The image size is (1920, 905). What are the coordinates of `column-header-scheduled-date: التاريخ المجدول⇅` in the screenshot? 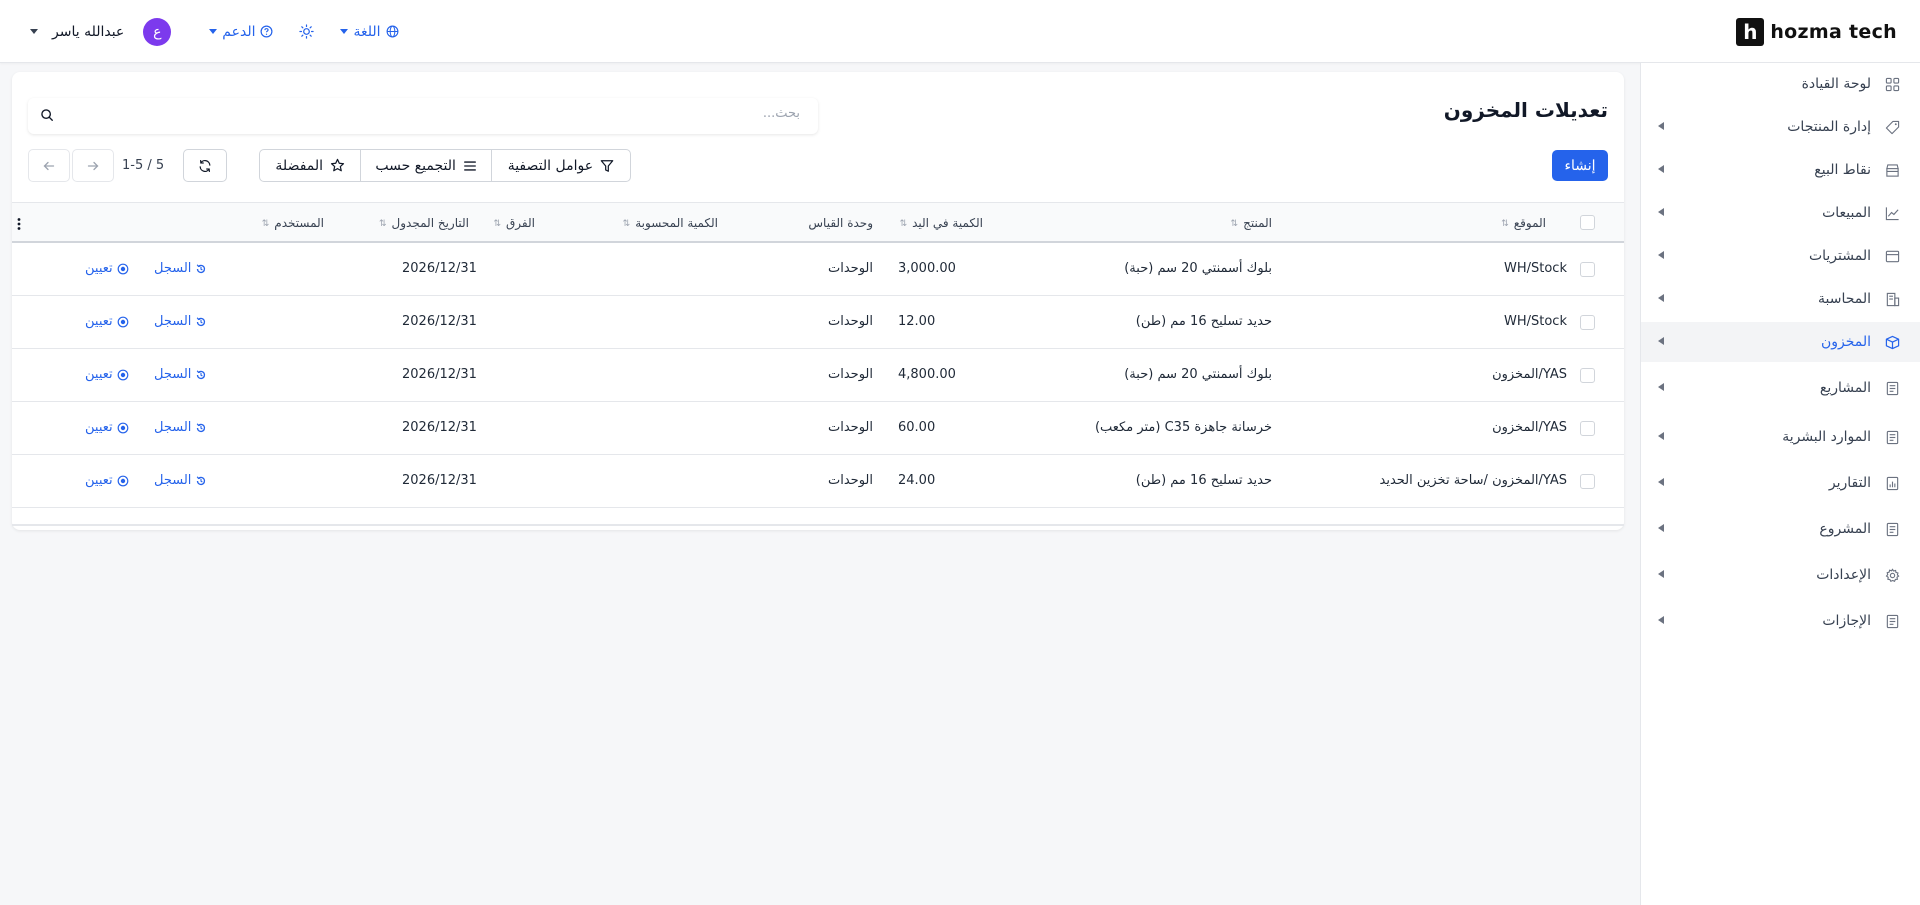 It's located at (424, 223).